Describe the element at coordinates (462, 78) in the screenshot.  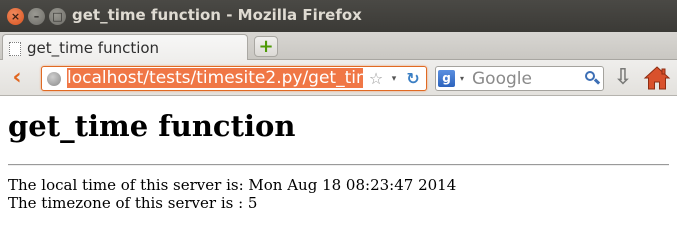
I see `chevron-down-icon: ▾` at that location.